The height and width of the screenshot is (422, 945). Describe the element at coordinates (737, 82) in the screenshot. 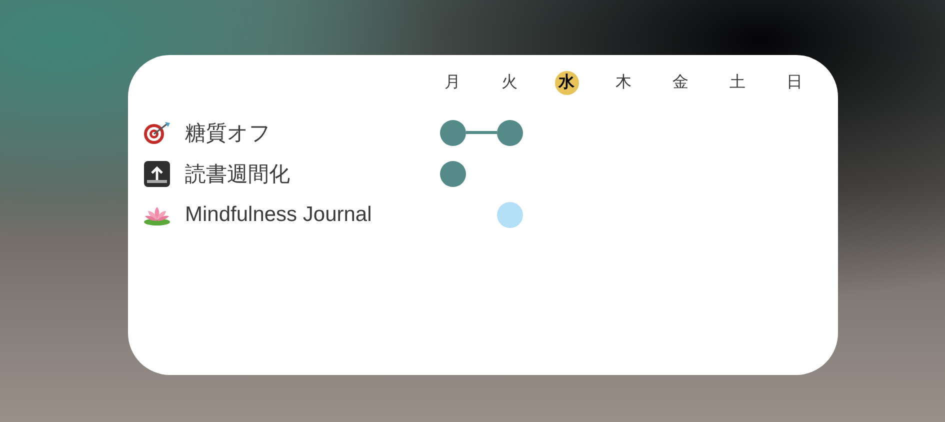

I see `day-label: 土` at that location.